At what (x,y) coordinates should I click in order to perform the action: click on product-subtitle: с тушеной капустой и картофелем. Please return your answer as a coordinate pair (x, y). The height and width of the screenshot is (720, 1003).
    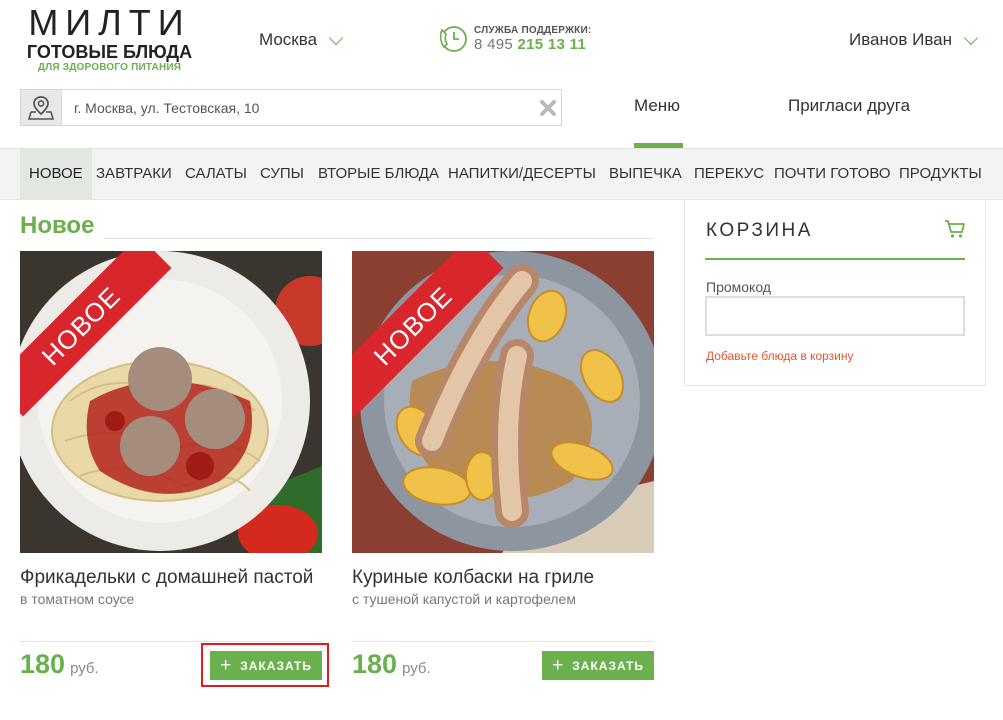
    Looking at the image, I should click on (464, 599).